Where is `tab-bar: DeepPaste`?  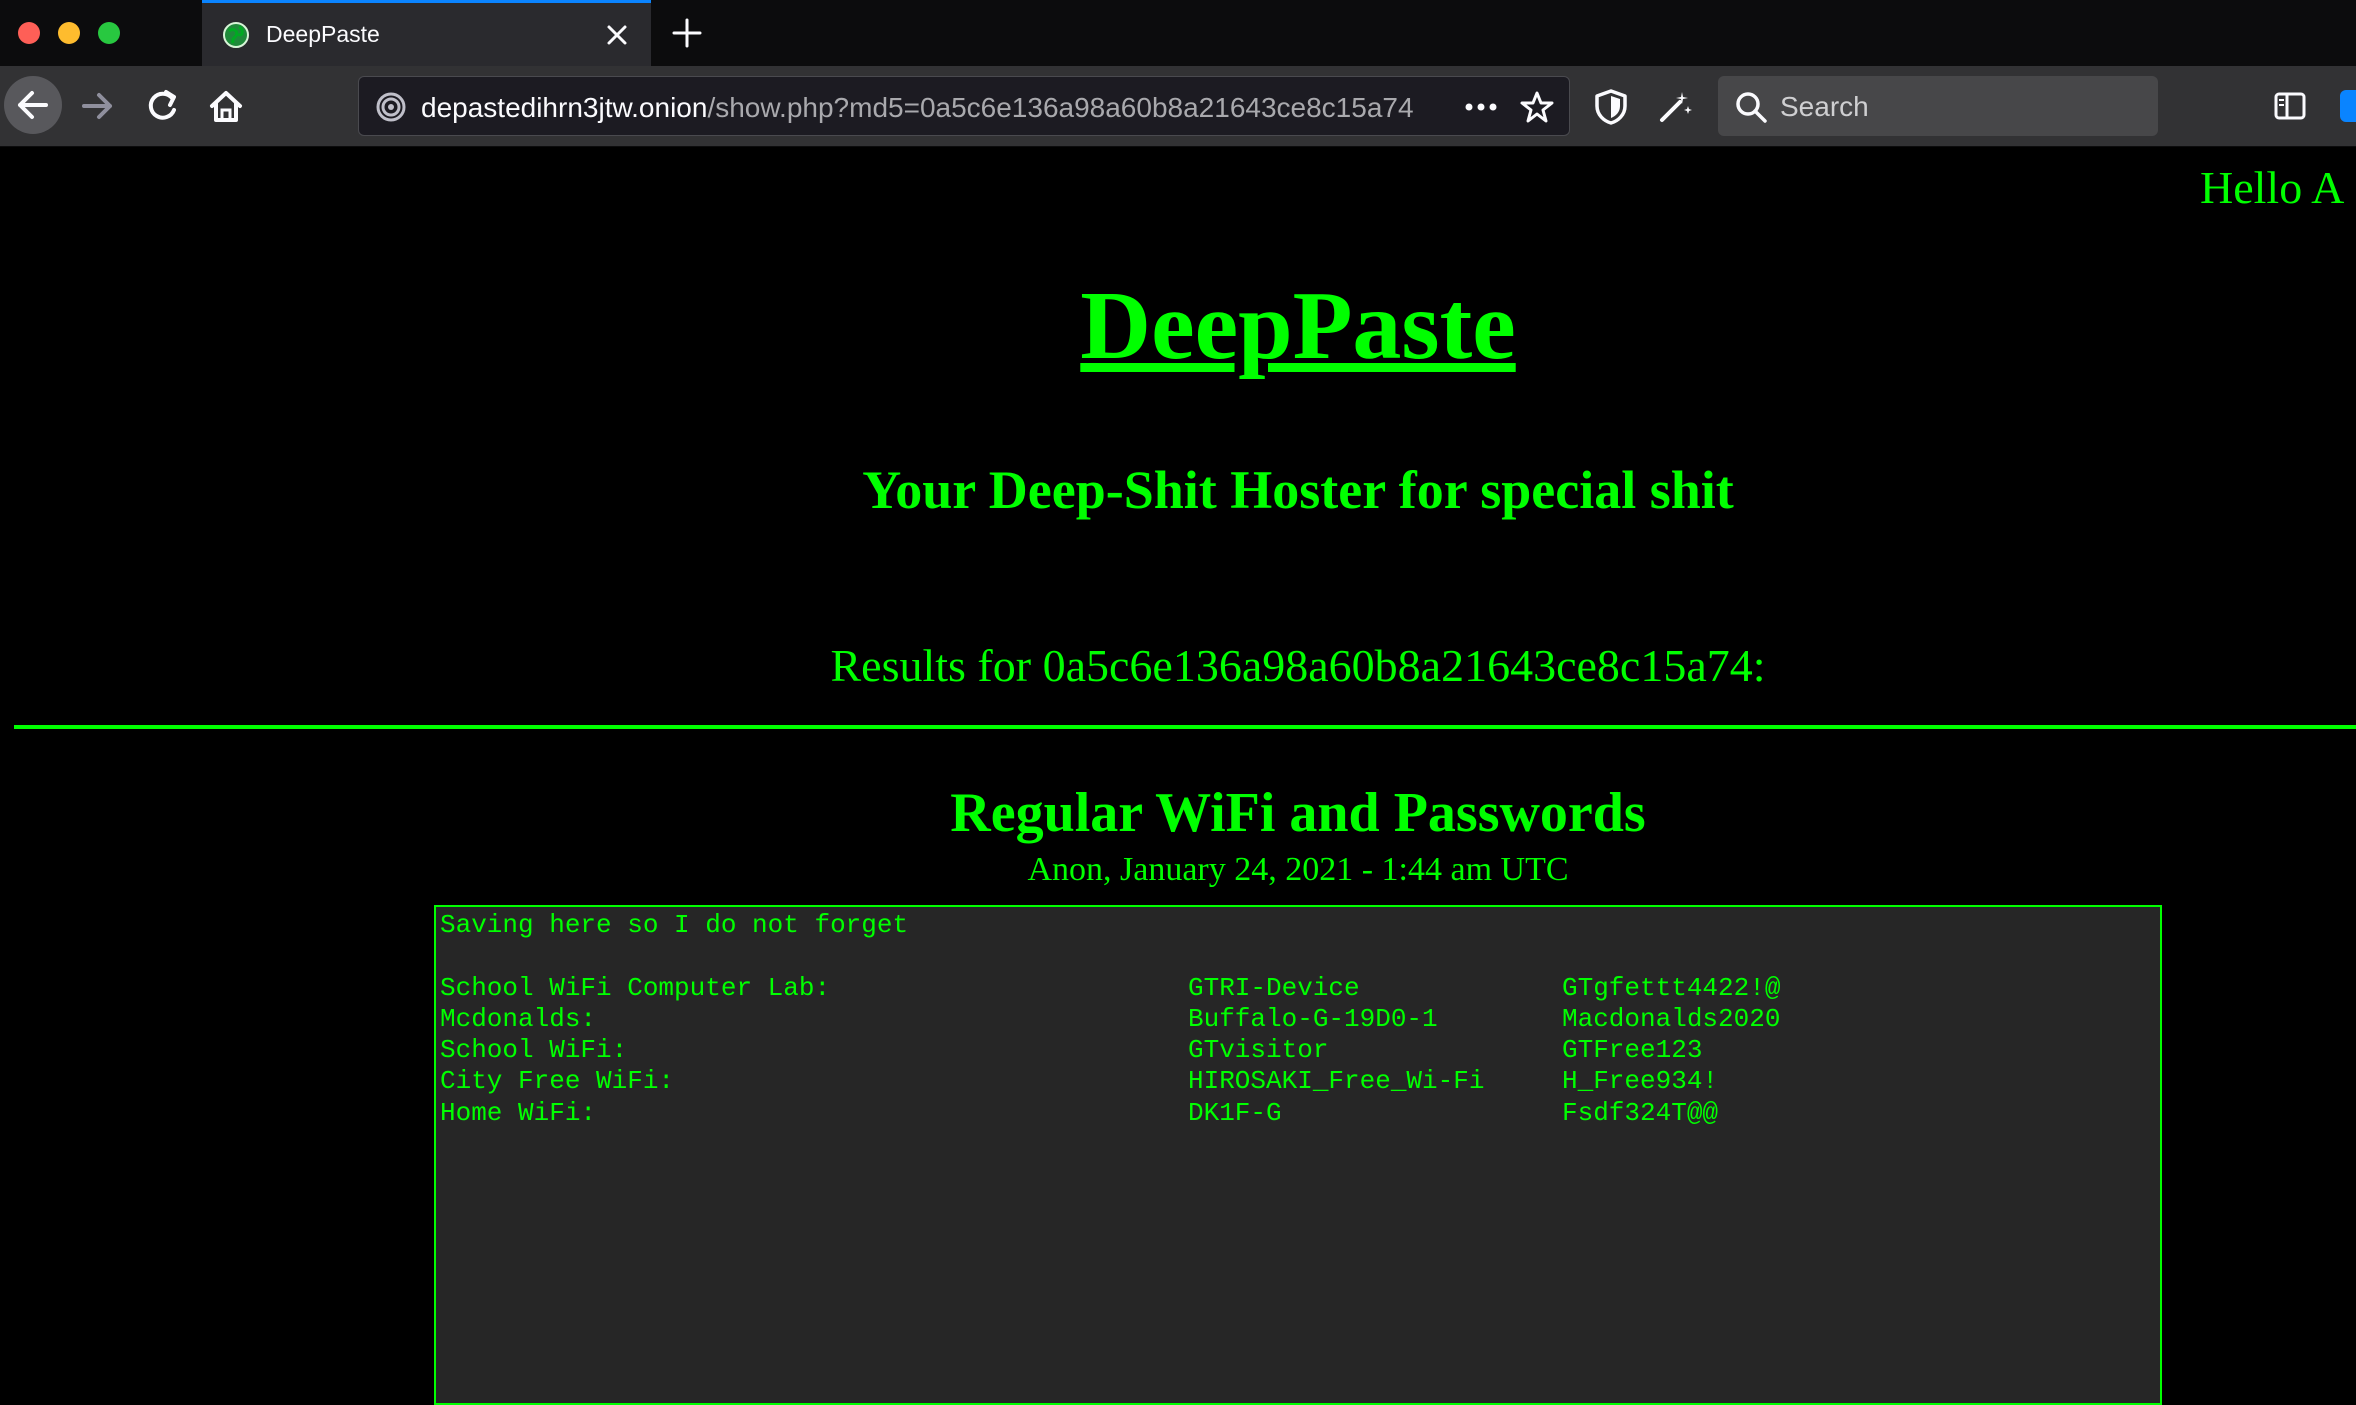 tab-bar: DeepPaste is located at coordinates (1178, 33).